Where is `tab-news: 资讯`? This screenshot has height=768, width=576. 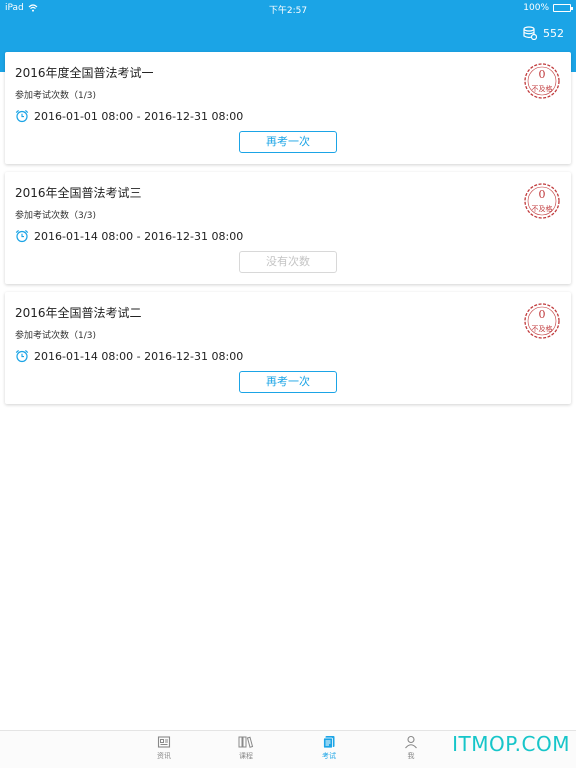
tab-news: 资讯 is located at coordinates (164, 748).